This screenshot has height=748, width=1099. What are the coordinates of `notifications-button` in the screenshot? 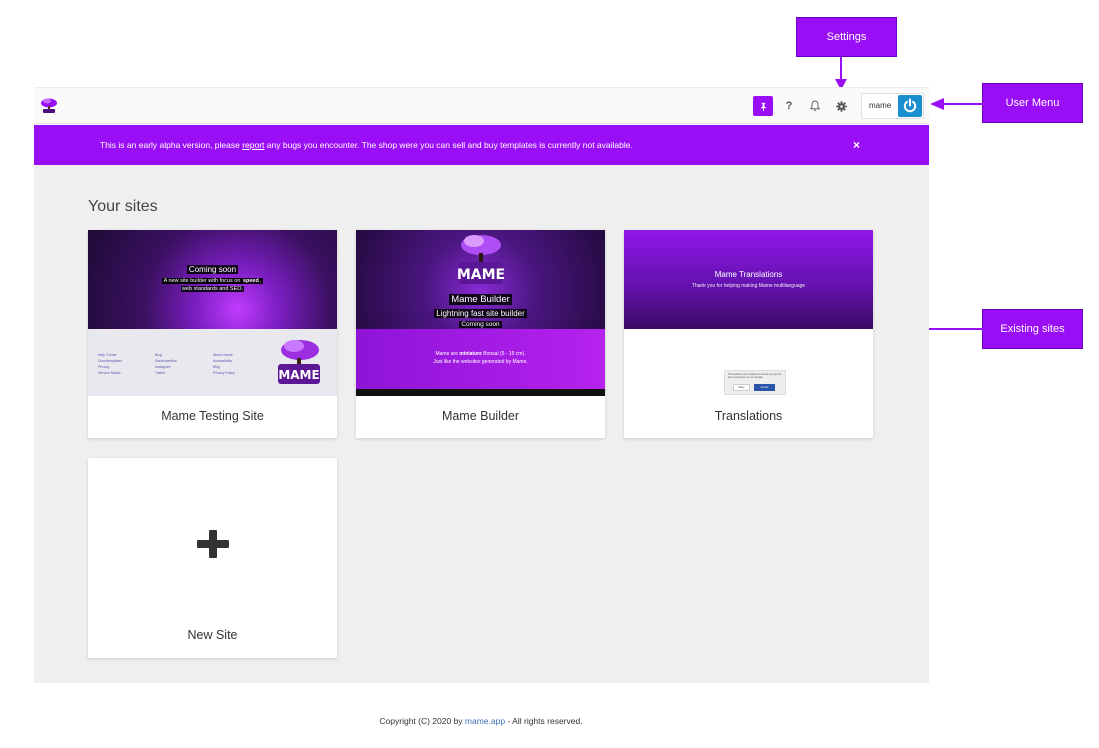 It's located at (815, 106).